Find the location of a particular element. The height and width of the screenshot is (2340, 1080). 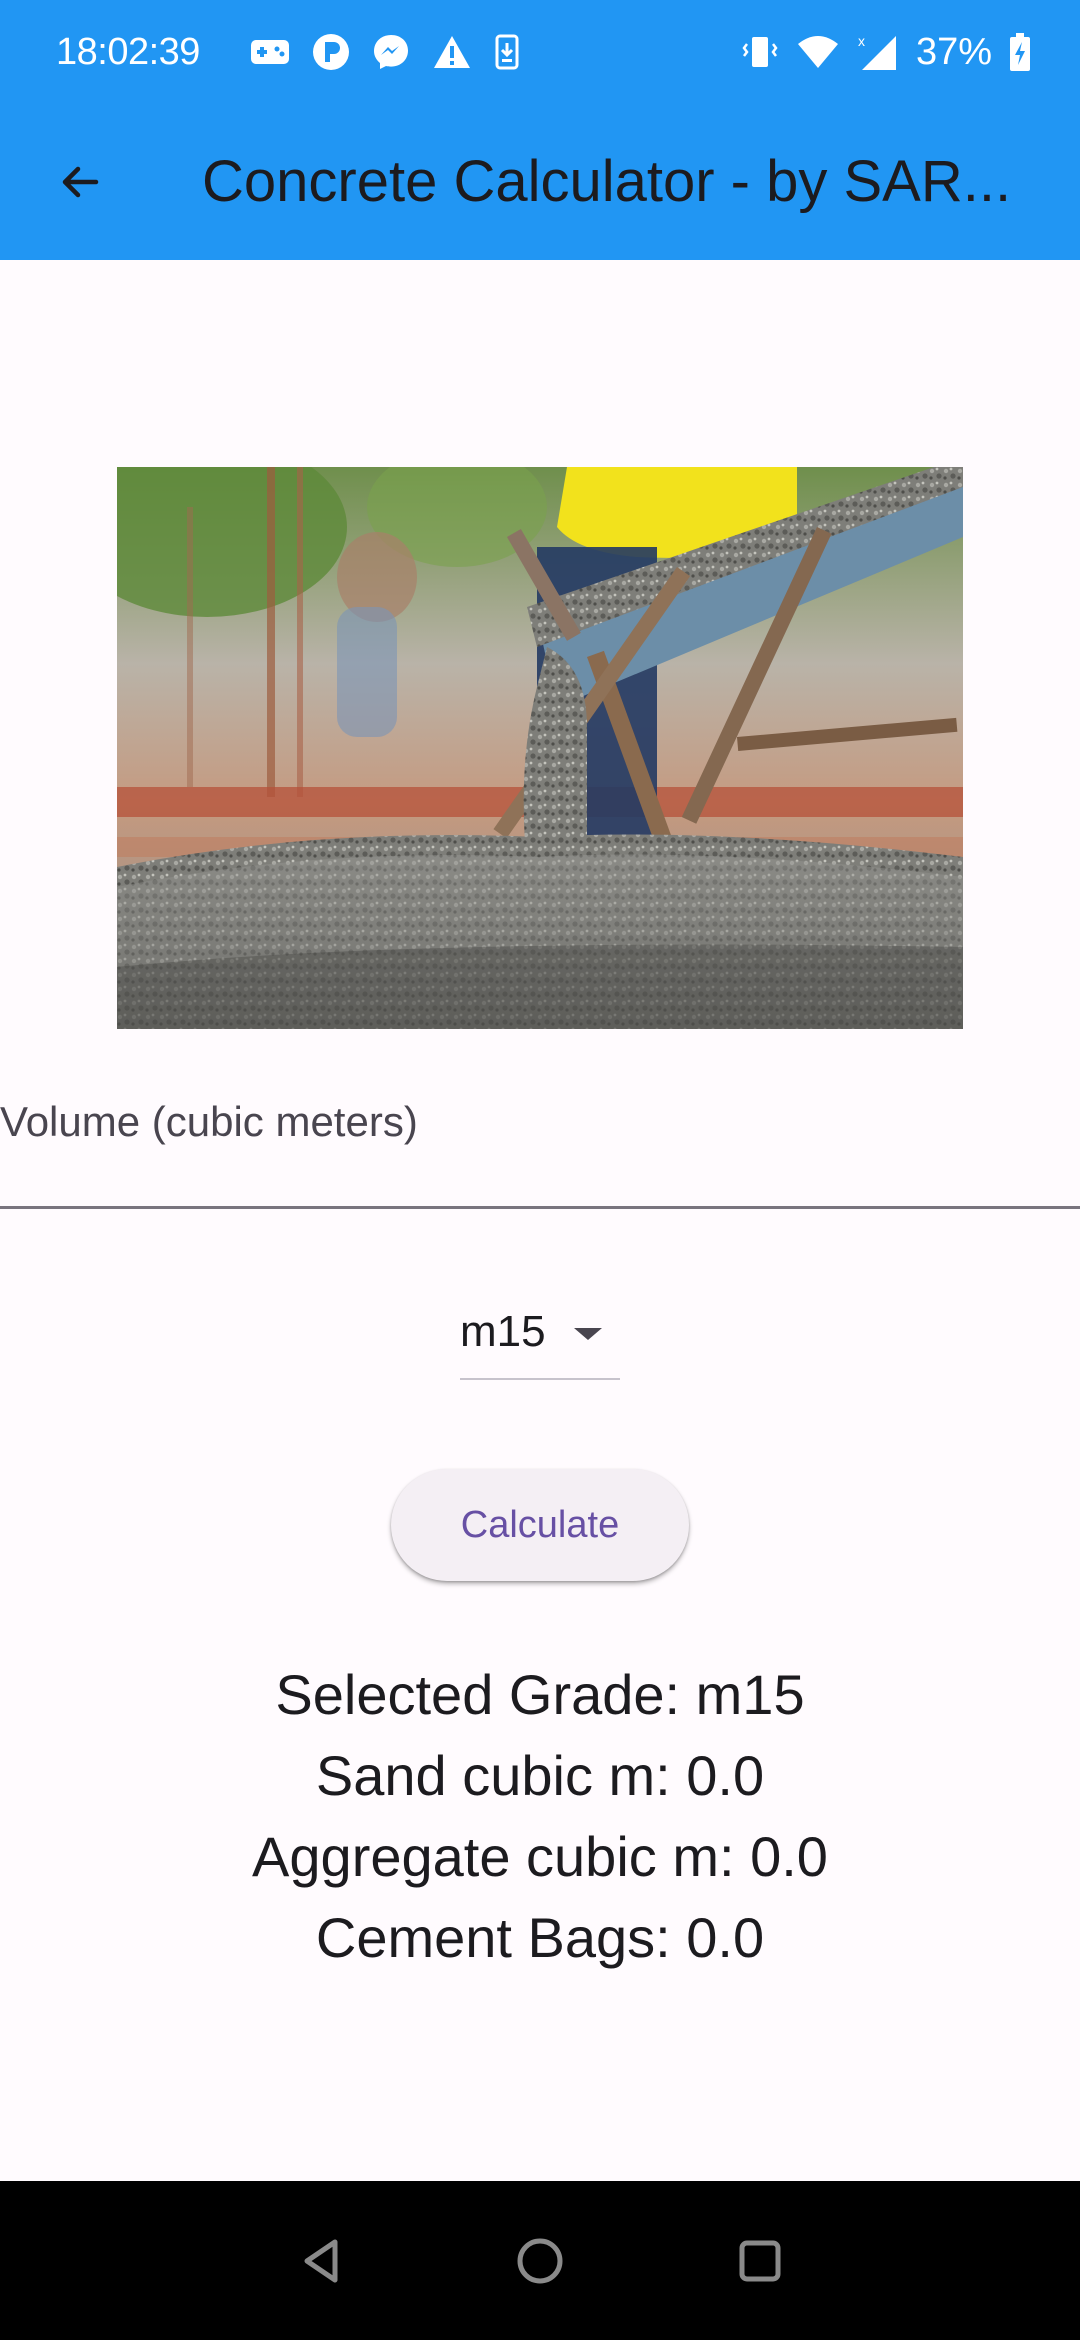

messenger-icon is located at coordinates (391, 52).